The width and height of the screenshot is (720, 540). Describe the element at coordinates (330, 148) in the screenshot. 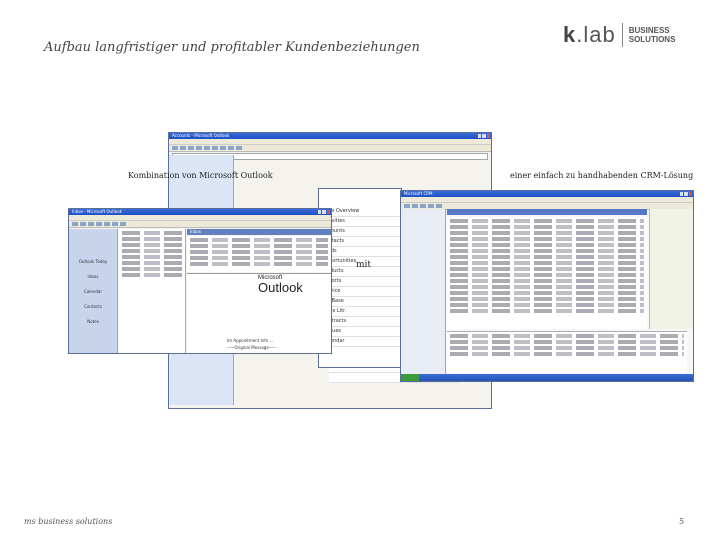

I see `toolbar` at that location.